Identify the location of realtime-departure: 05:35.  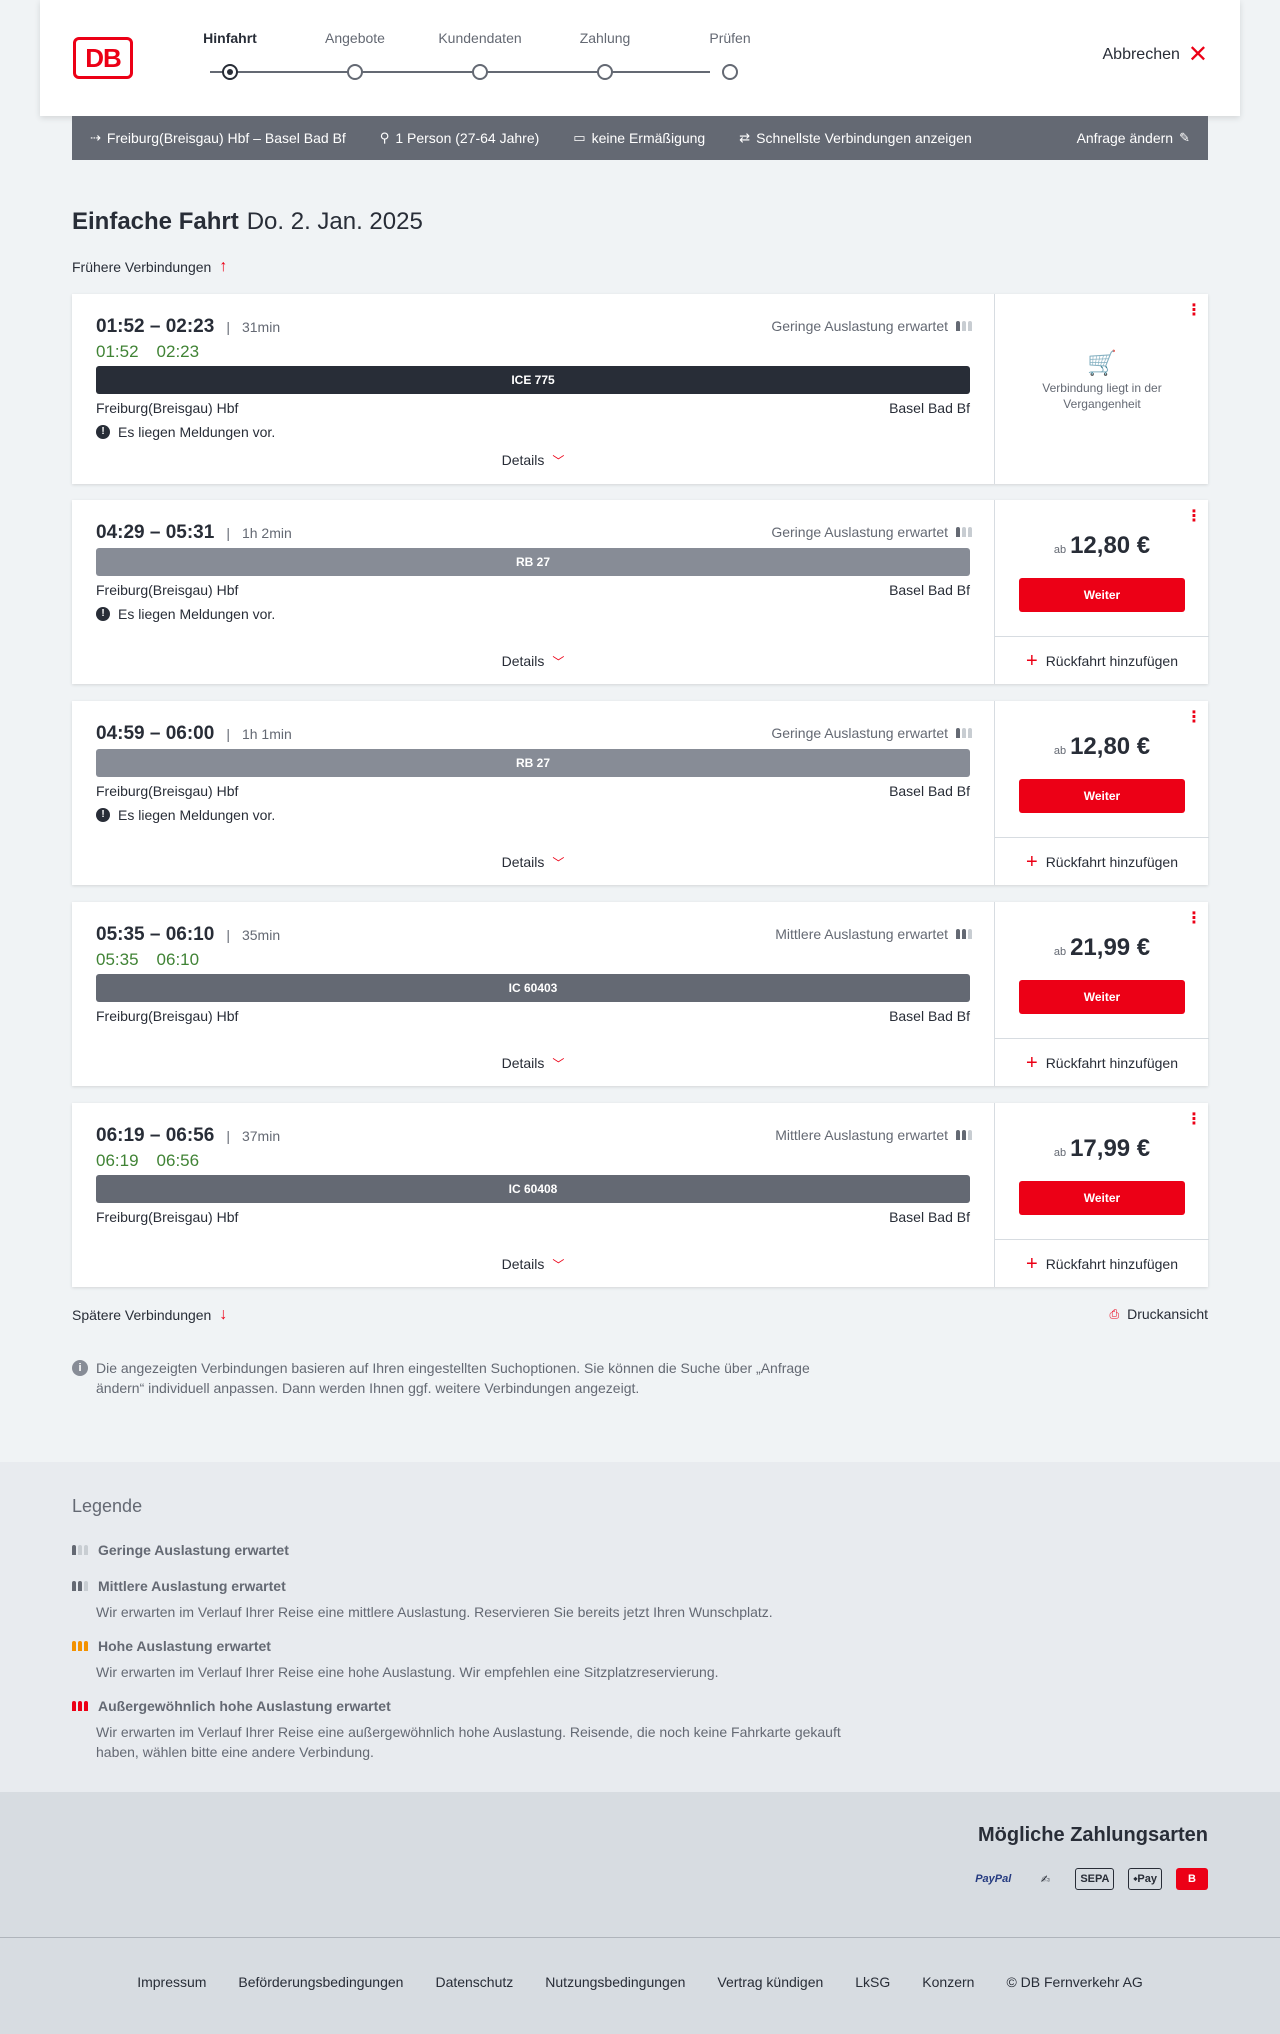
(117, 959).